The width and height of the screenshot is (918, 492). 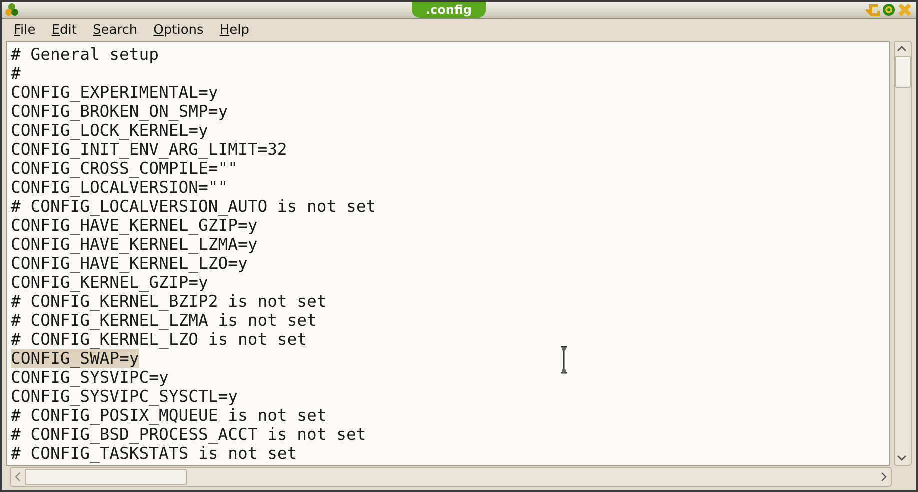 I want to click on maximize-icon, so click(x=889, y=10).